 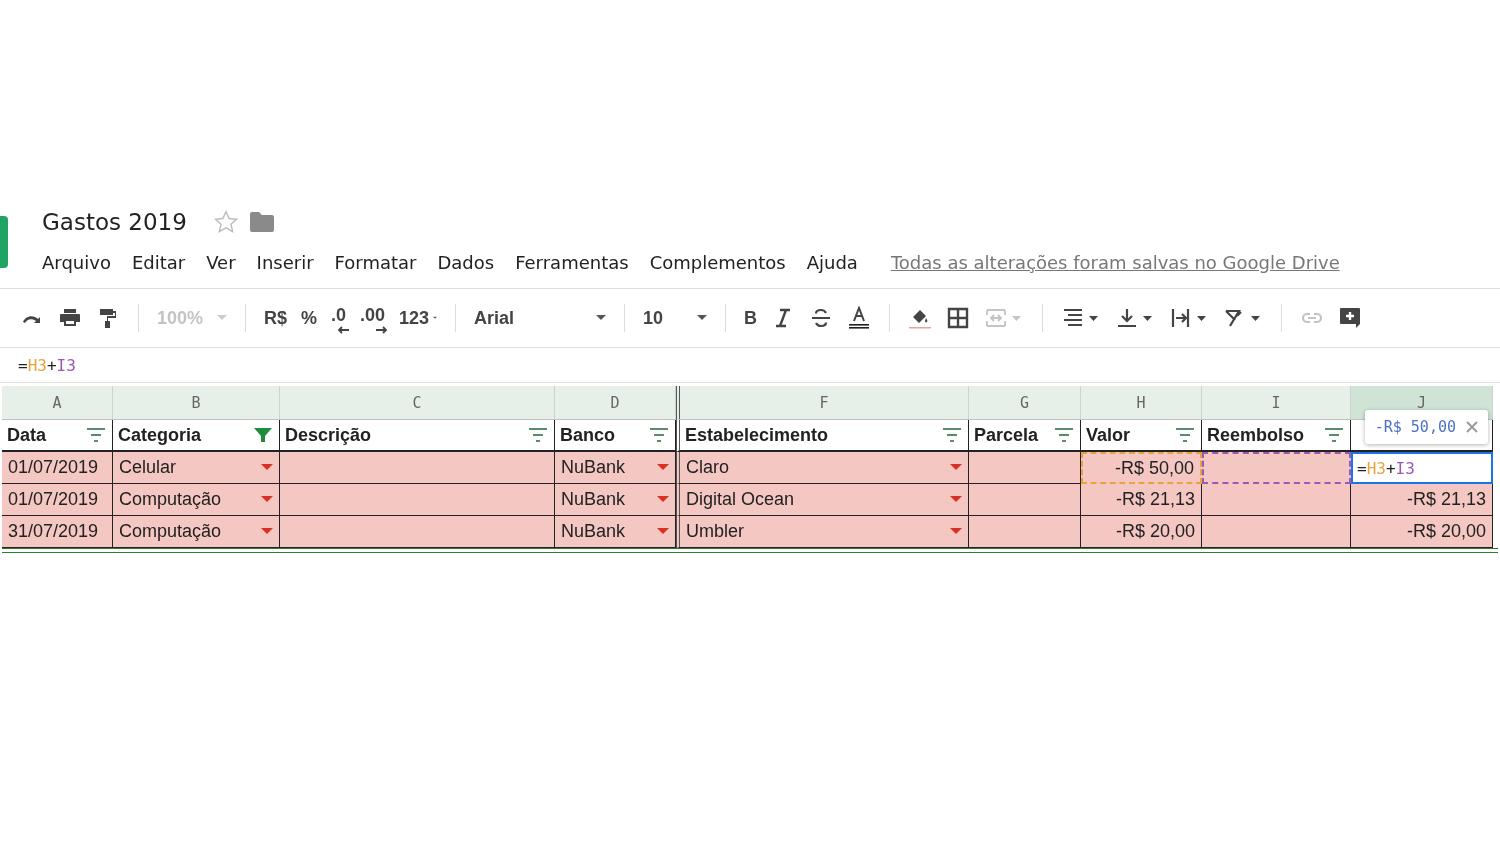 I want to click on column-header: G, so click(x=1025, y=403).